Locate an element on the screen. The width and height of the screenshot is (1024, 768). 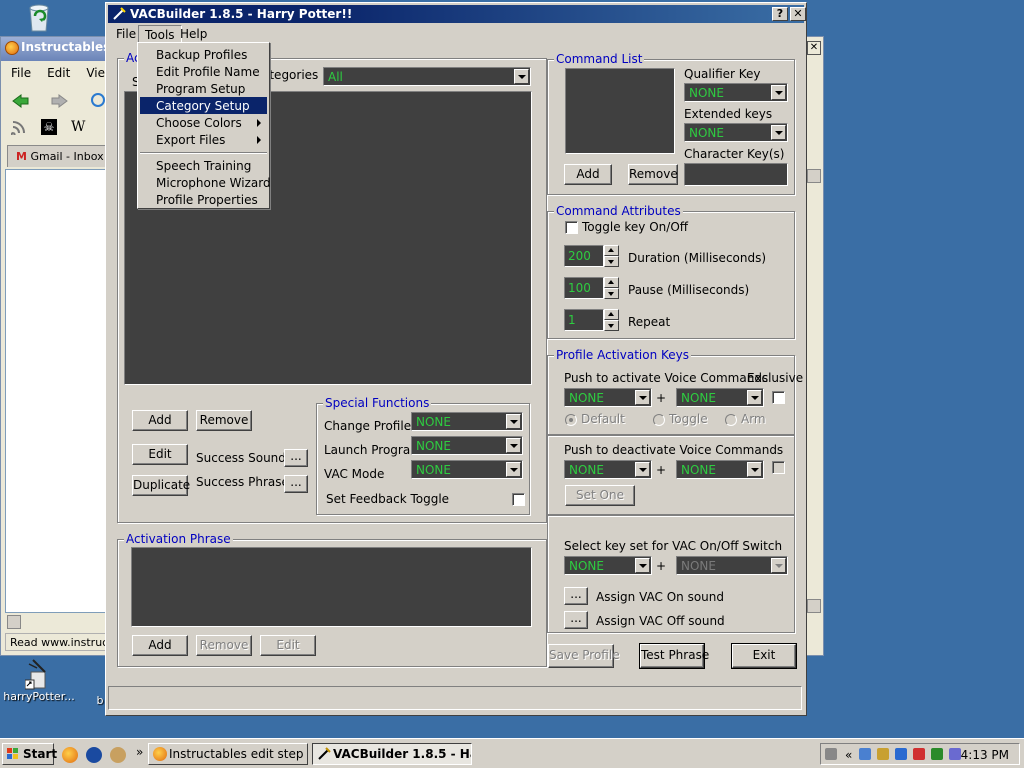
browser-forward-icon is located at coordinates (60, 101).